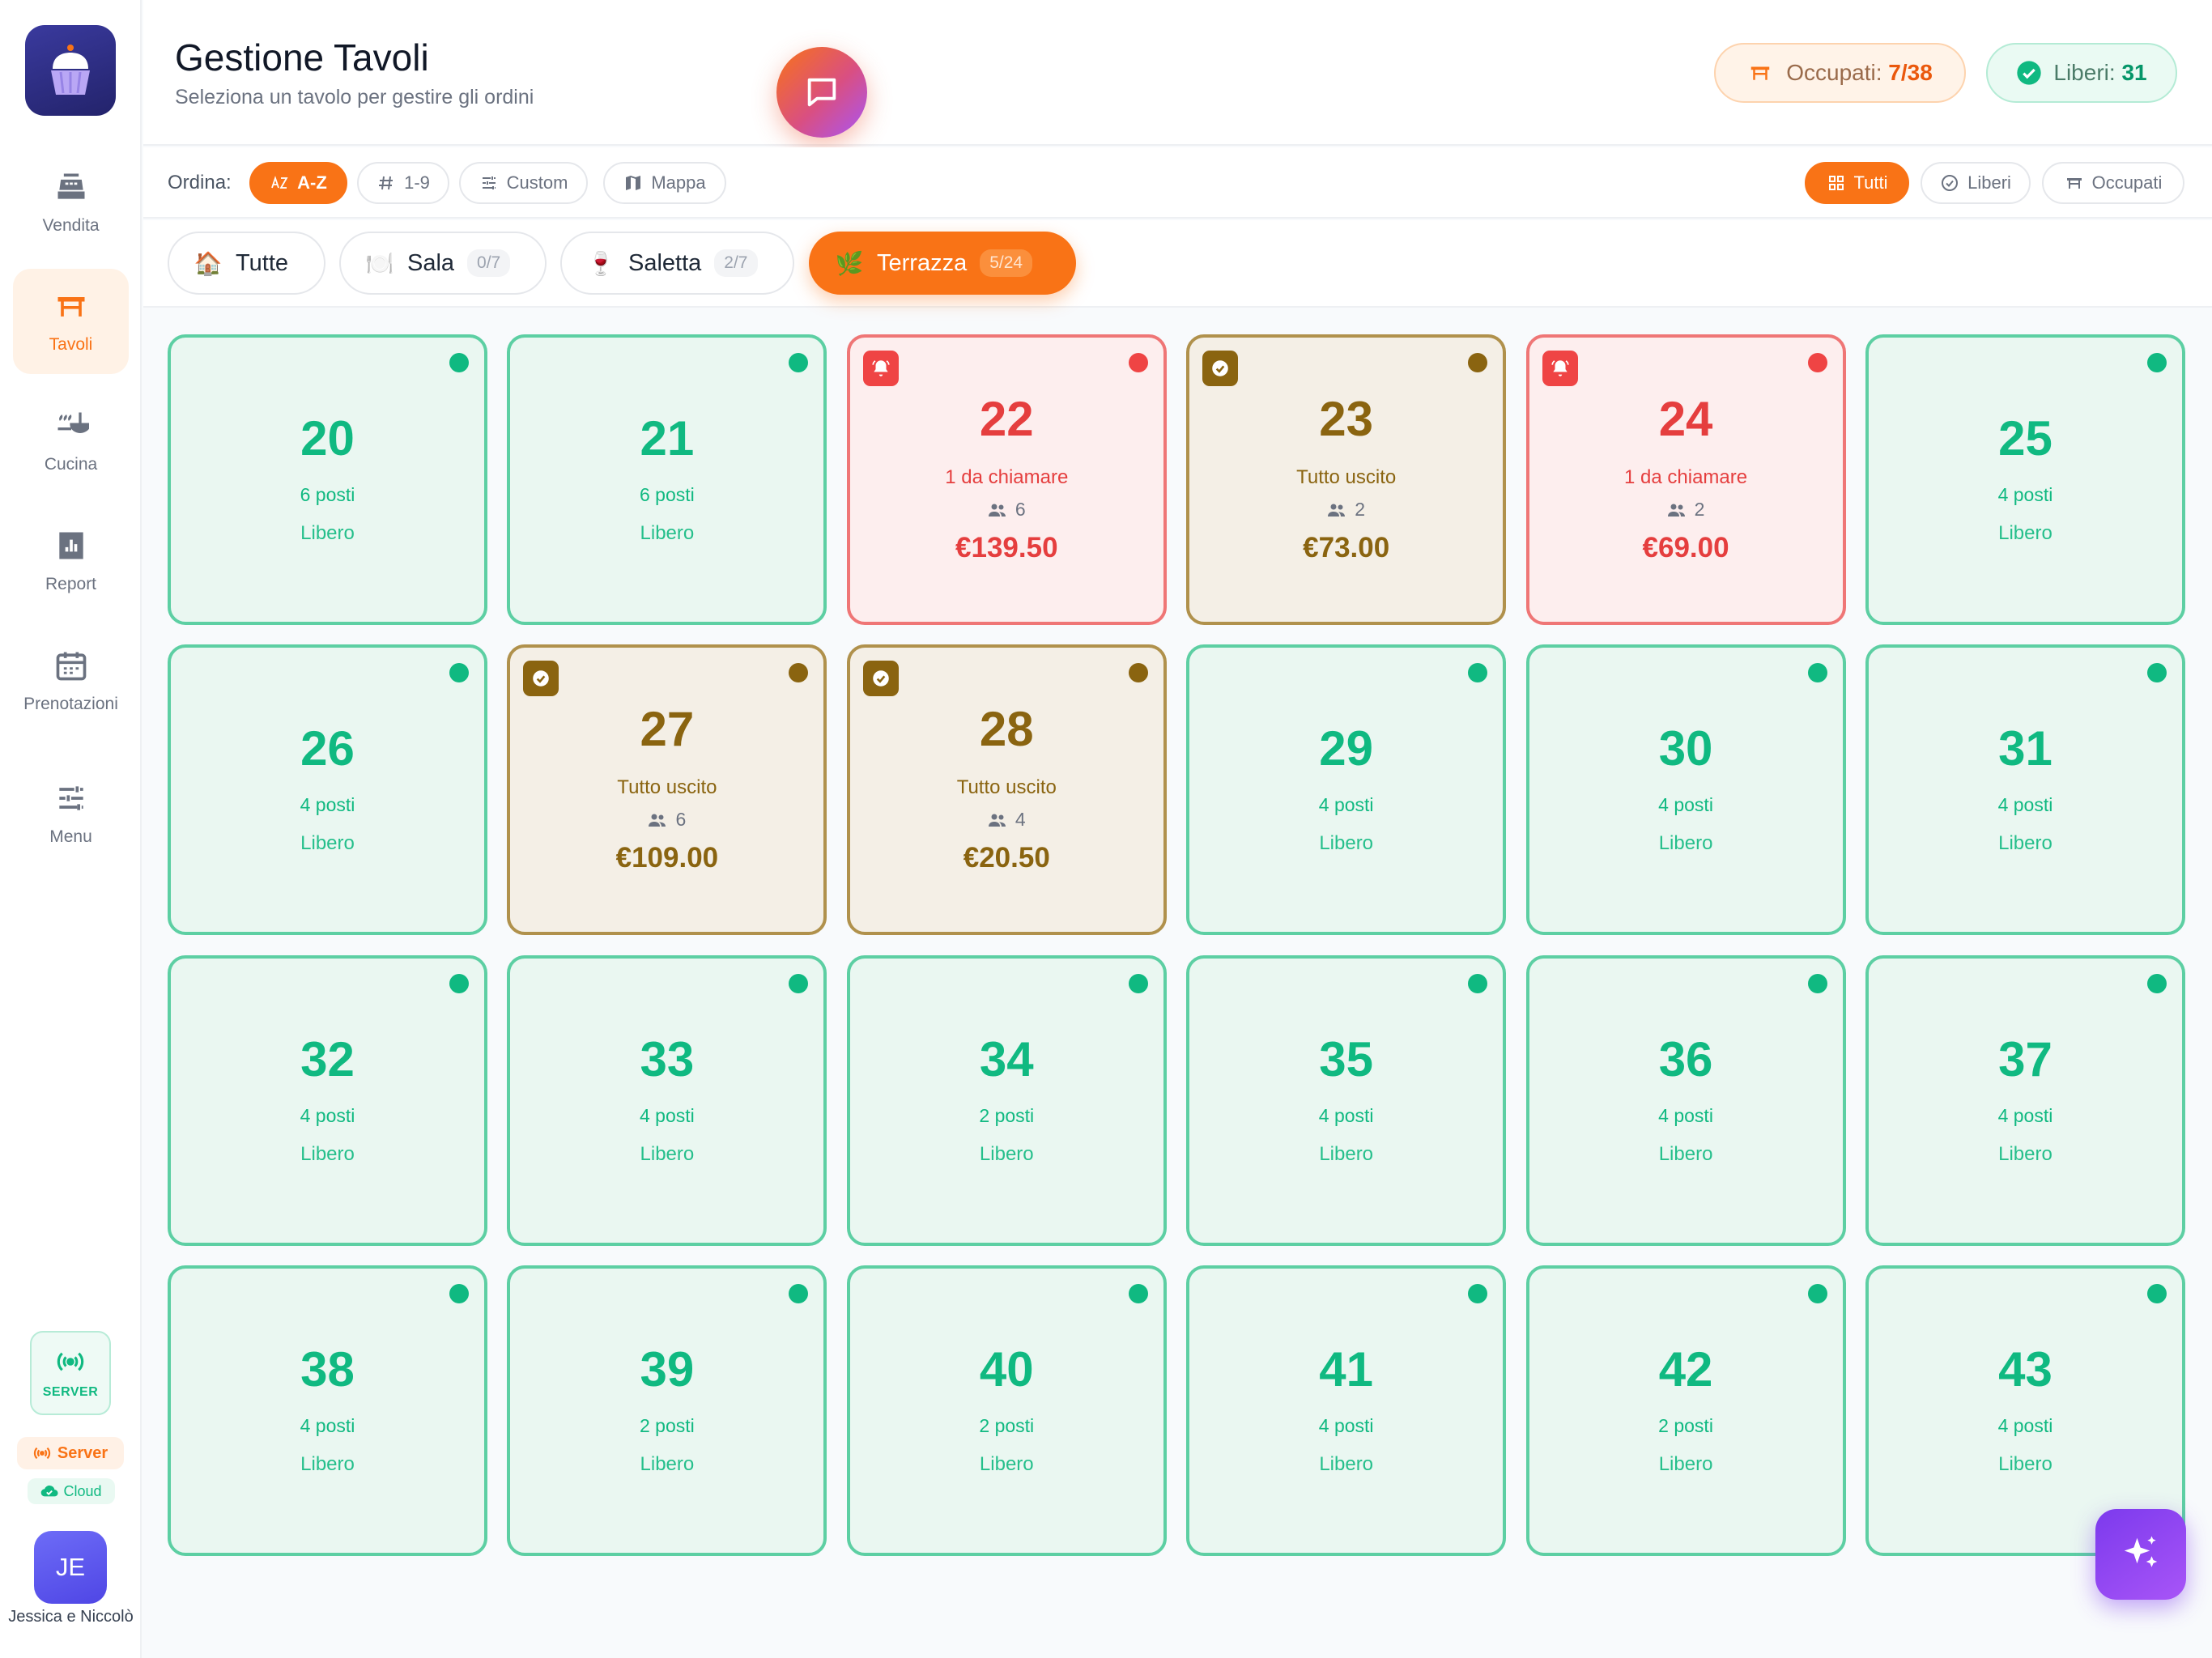 This screenshot has height=1658, width=2212. What do you see at coordinates (328, 1410) in the screenshot?
I see `table-card: 38 4 posti Libero` at bounding box center [328, 1410].